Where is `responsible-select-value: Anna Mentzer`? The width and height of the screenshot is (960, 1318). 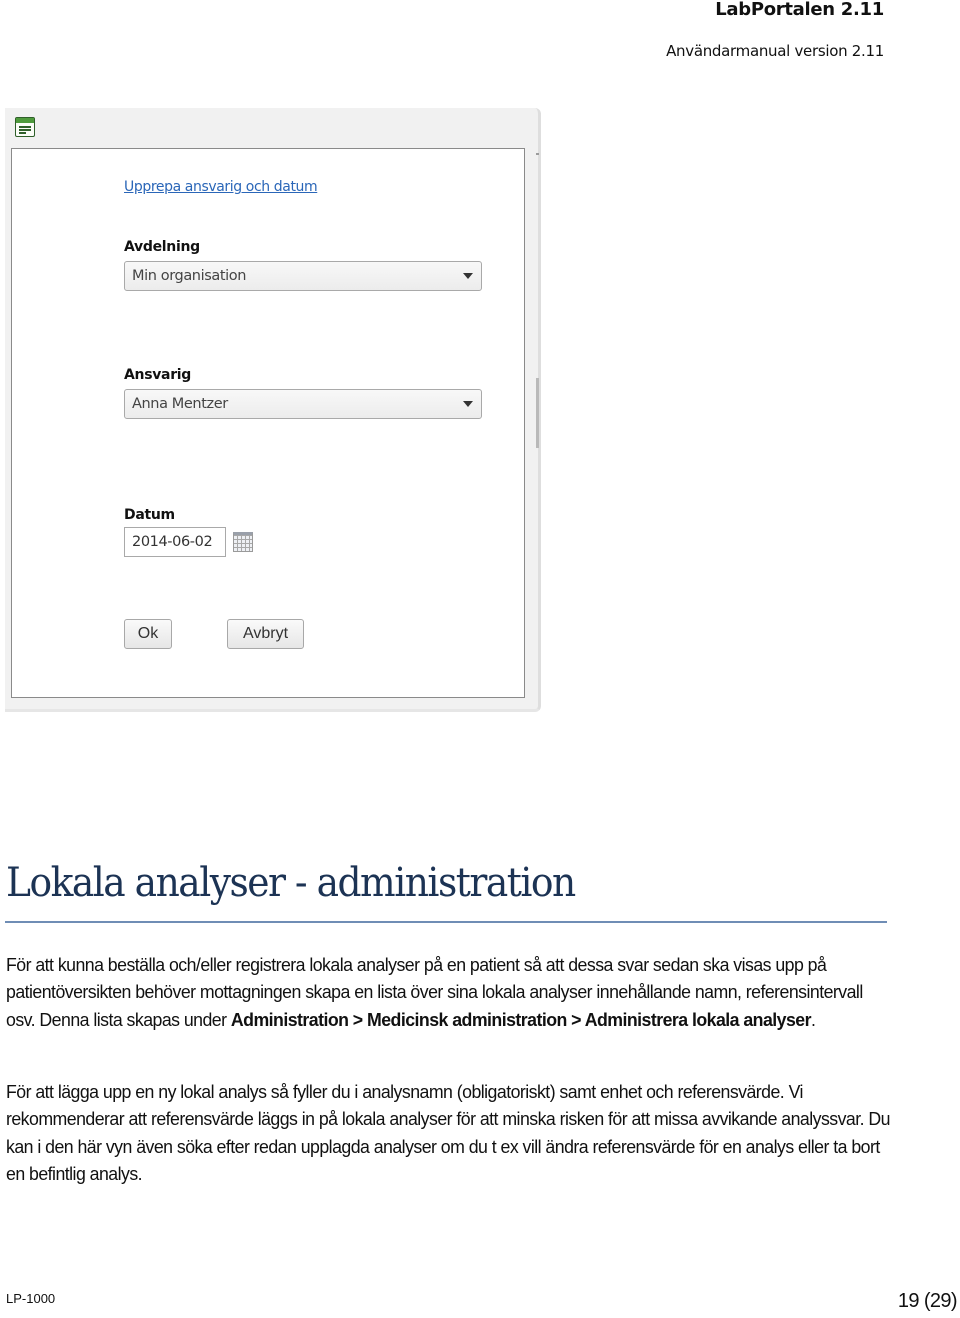 responsible-select-value: Anna Mentzer is located at coordinates (180, 404).